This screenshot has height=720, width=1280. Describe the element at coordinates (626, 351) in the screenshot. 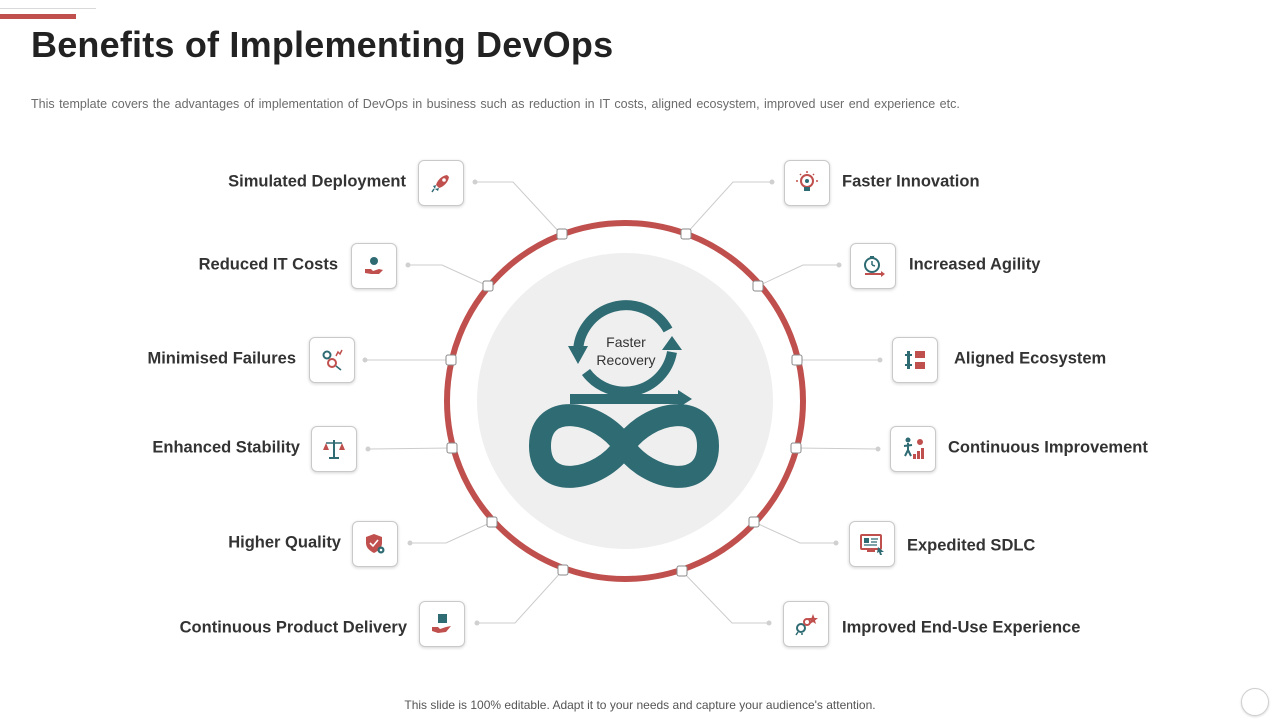

I see `center-label: Faster Recovery` at that location.